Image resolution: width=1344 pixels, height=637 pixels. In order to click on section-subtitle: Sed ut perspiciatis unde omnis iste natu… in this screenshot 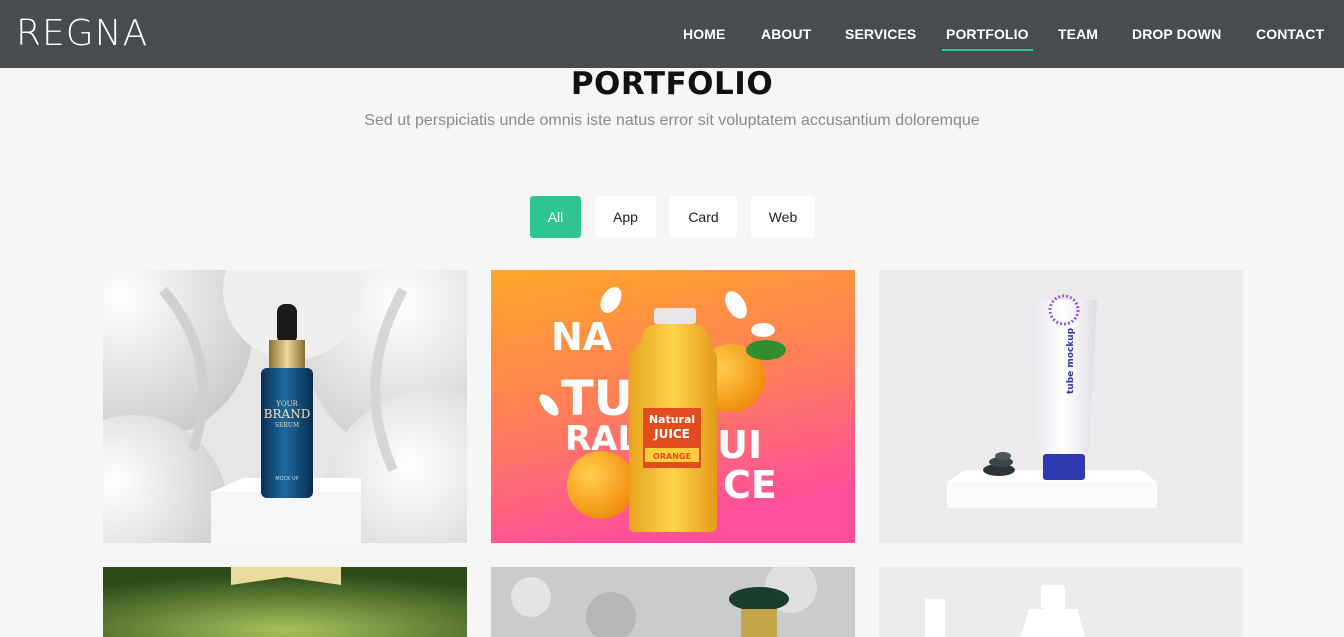, I will do `click(672, 120)`.